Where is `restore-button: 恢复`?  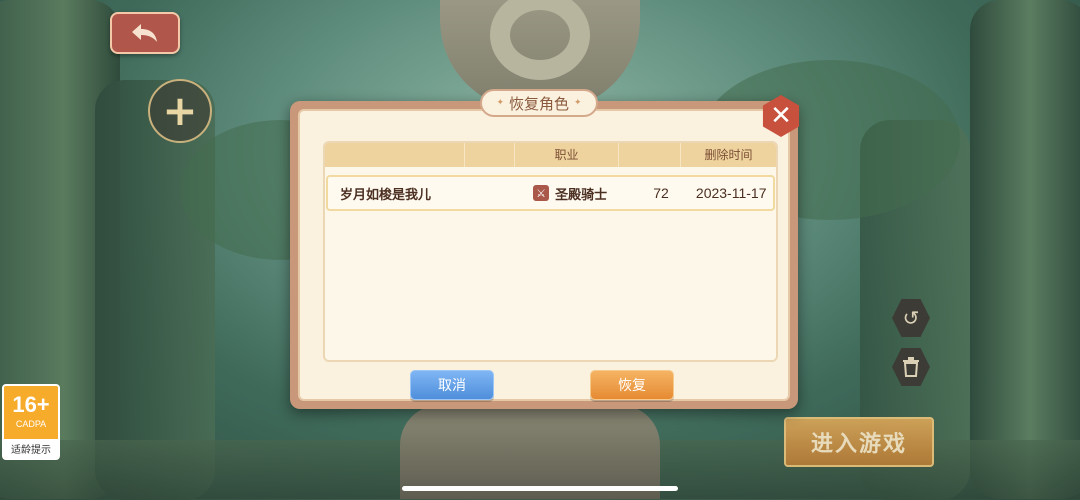 restore-button: 恢复 is located at coordinates (632, 385).